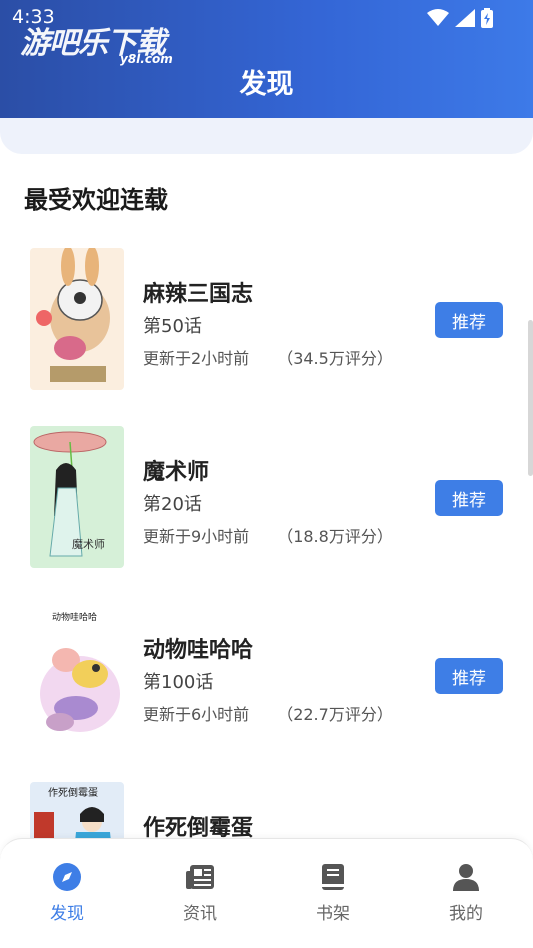  What do you see at coordinates (266, 136) in the screenshot?
I see `banner-card` at bounding box center [266, 136].